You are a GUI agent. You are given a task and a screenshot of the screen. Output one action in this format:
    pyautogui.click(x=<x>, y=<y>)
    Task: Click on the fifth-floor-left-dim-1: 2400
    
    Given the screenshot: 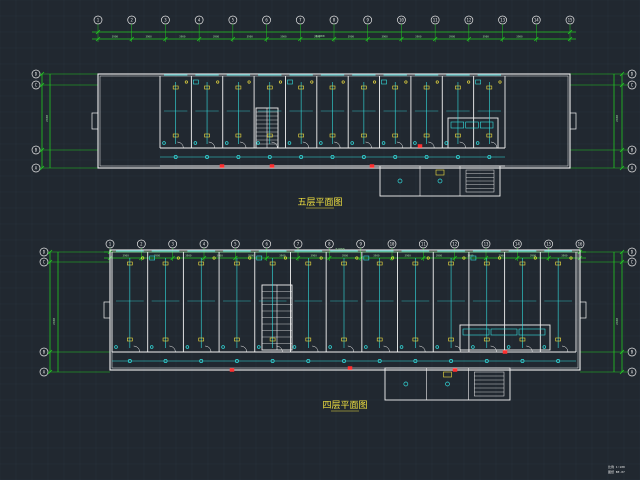 What is the action you would take?
    pyautogui.click(x=47, y=118)
    